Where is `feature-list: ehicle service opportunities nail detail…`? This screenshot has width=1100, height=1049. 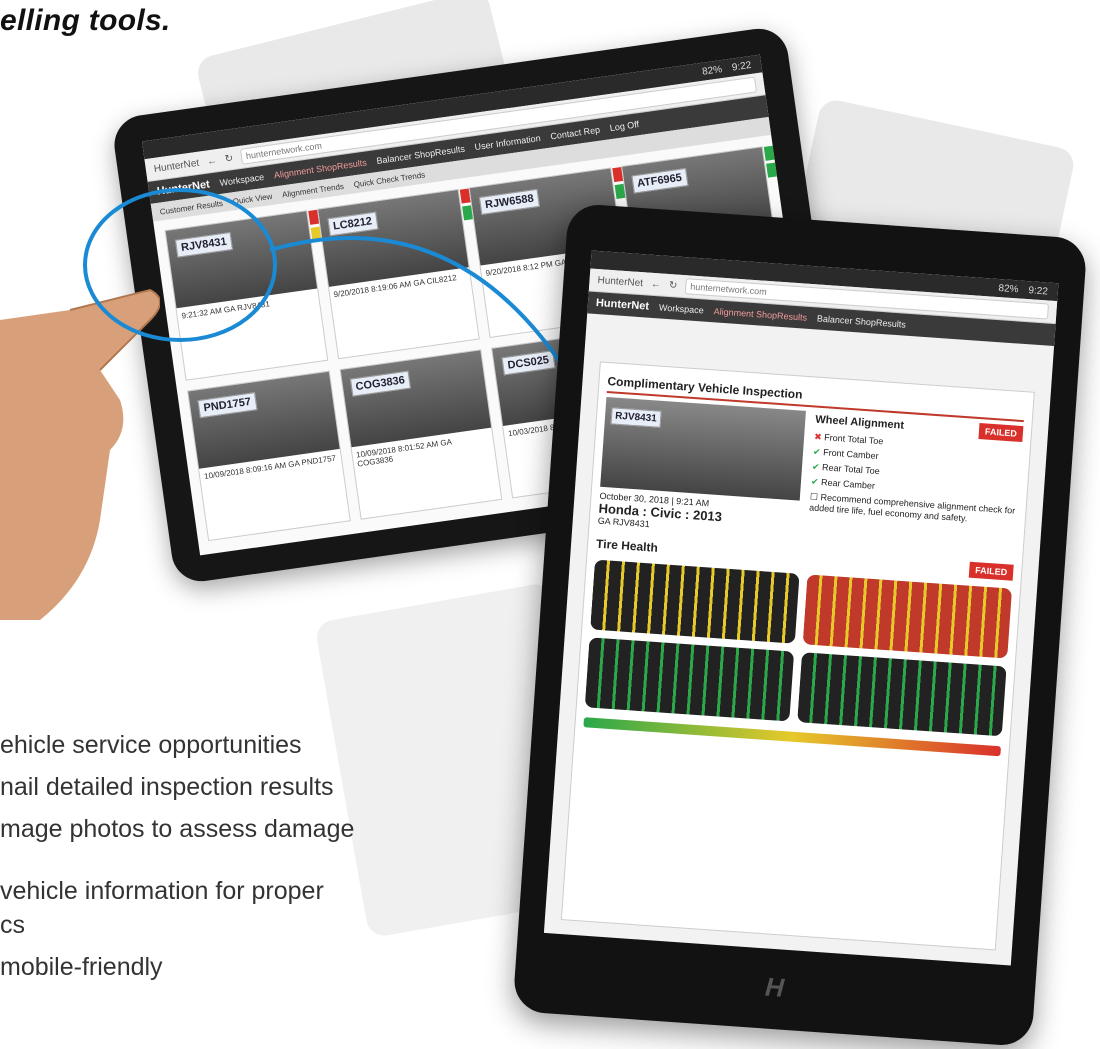 feature-list: ehicle service opportunities nail detail… is located at coordinates (220, 860).